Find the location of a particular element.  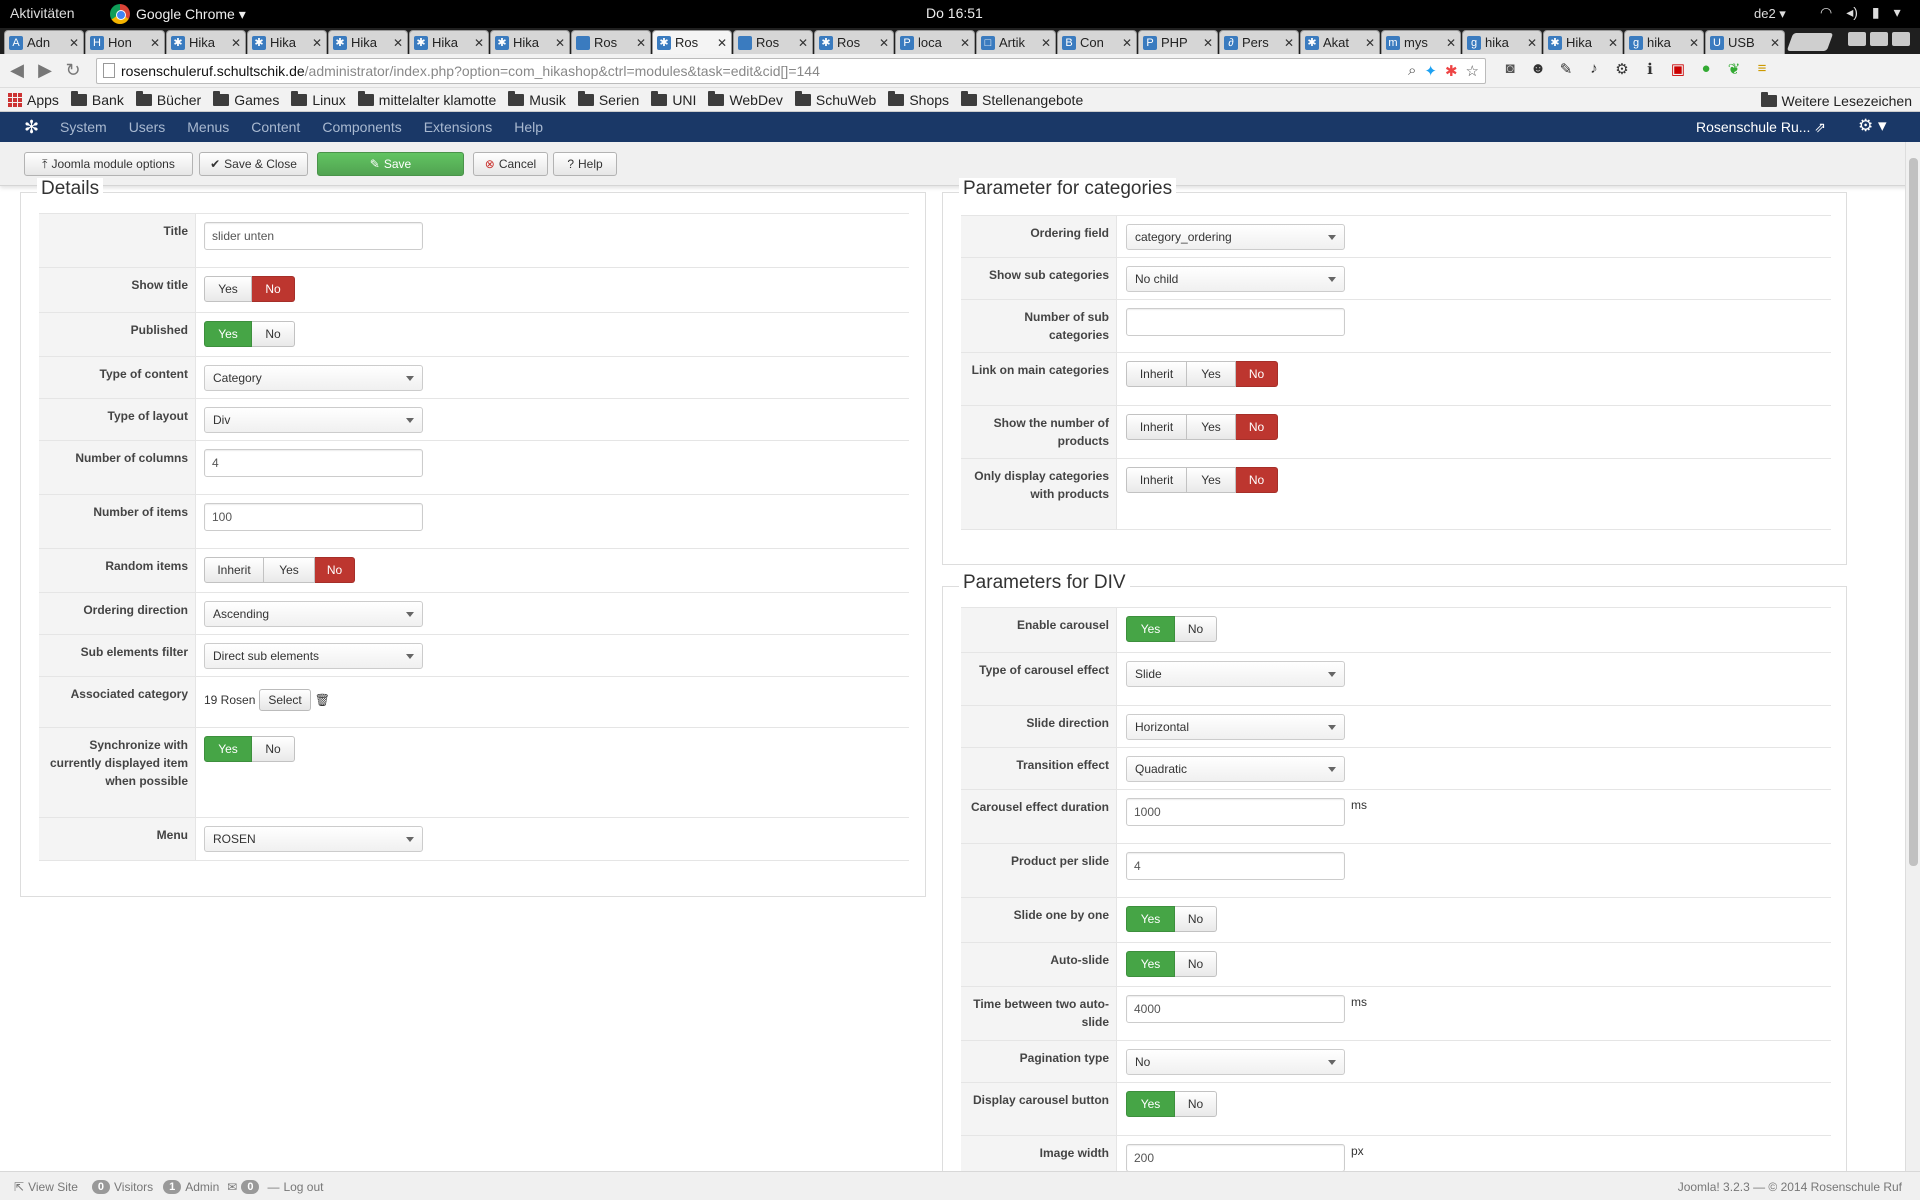

bookmark-folder: Bücher is located at coordinates (168, 99).